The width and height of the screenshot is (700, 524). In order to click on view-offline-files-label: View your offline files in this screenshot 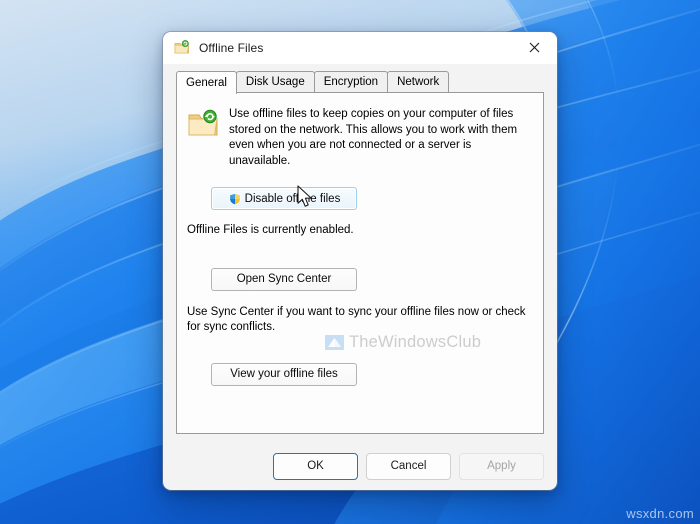, I will do `click(284, 374)`.